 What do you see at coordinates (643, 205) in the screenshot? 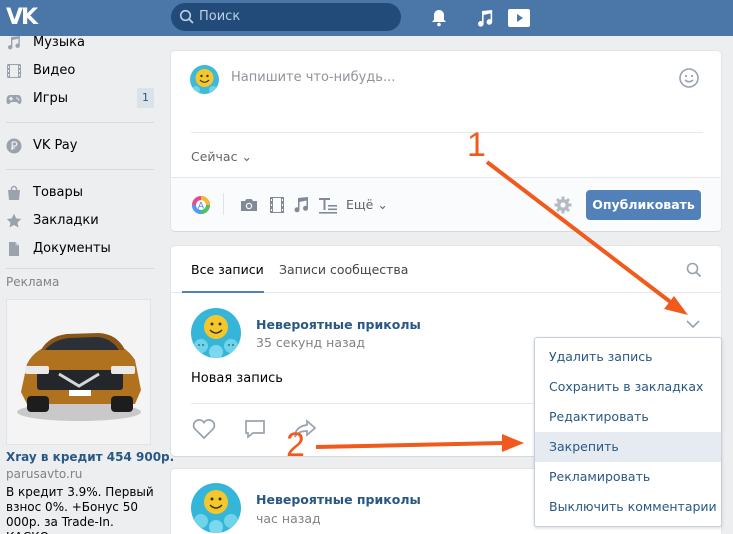
I see `publish-button: Опубликовать` at bounding box center [643, 205].